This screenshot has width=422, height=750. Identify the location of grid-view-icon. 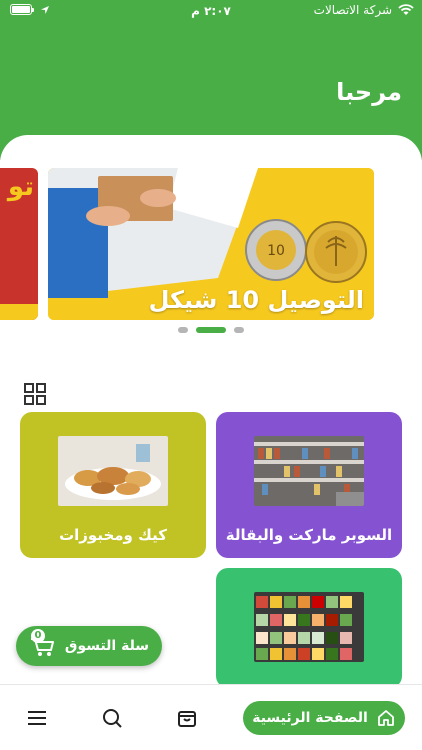
(35, 394).